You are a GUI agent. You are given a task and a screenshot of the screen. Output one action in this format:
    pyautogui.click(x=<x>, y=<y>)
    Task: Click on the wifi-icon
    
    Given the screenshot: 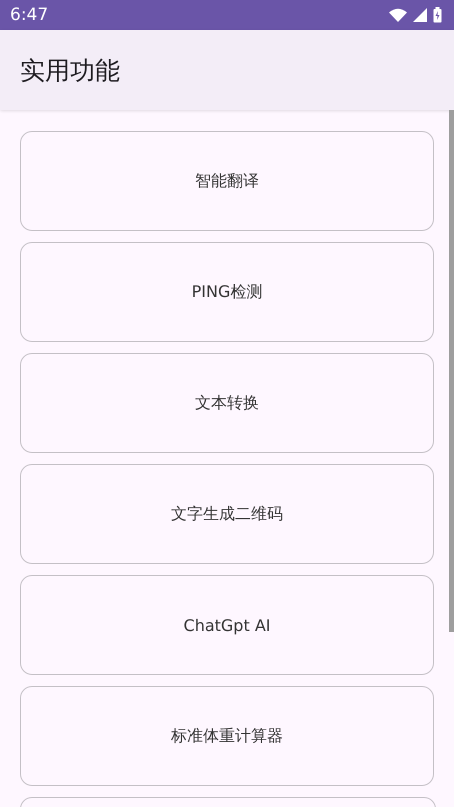 What is the action you would take?
    pyautogui.click(x=398, y=15)
    